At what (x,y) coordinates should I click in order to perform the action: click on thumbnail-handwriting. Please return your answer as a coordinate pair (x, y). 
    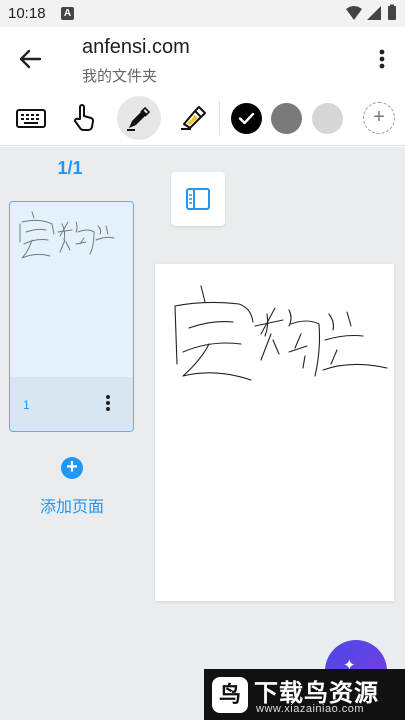
    Looking at the image, I should click on (67, 235).